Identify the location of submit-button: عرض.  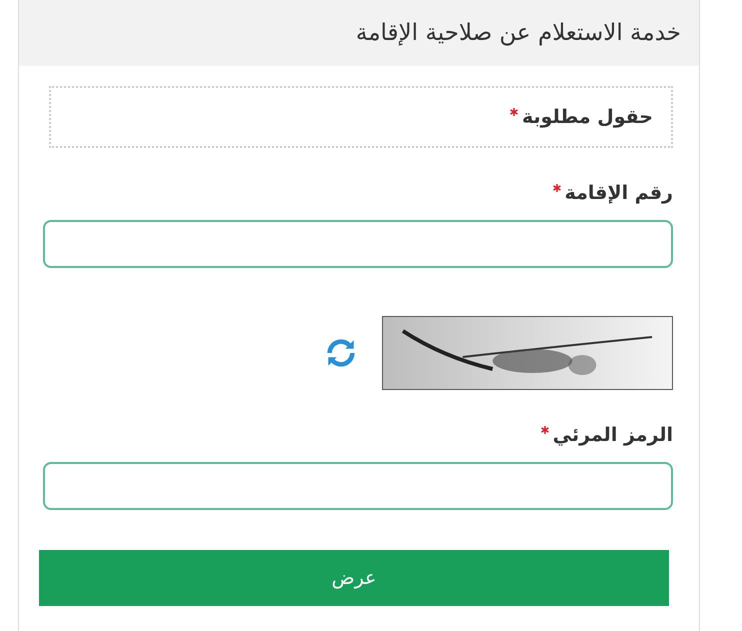
(354, 578).